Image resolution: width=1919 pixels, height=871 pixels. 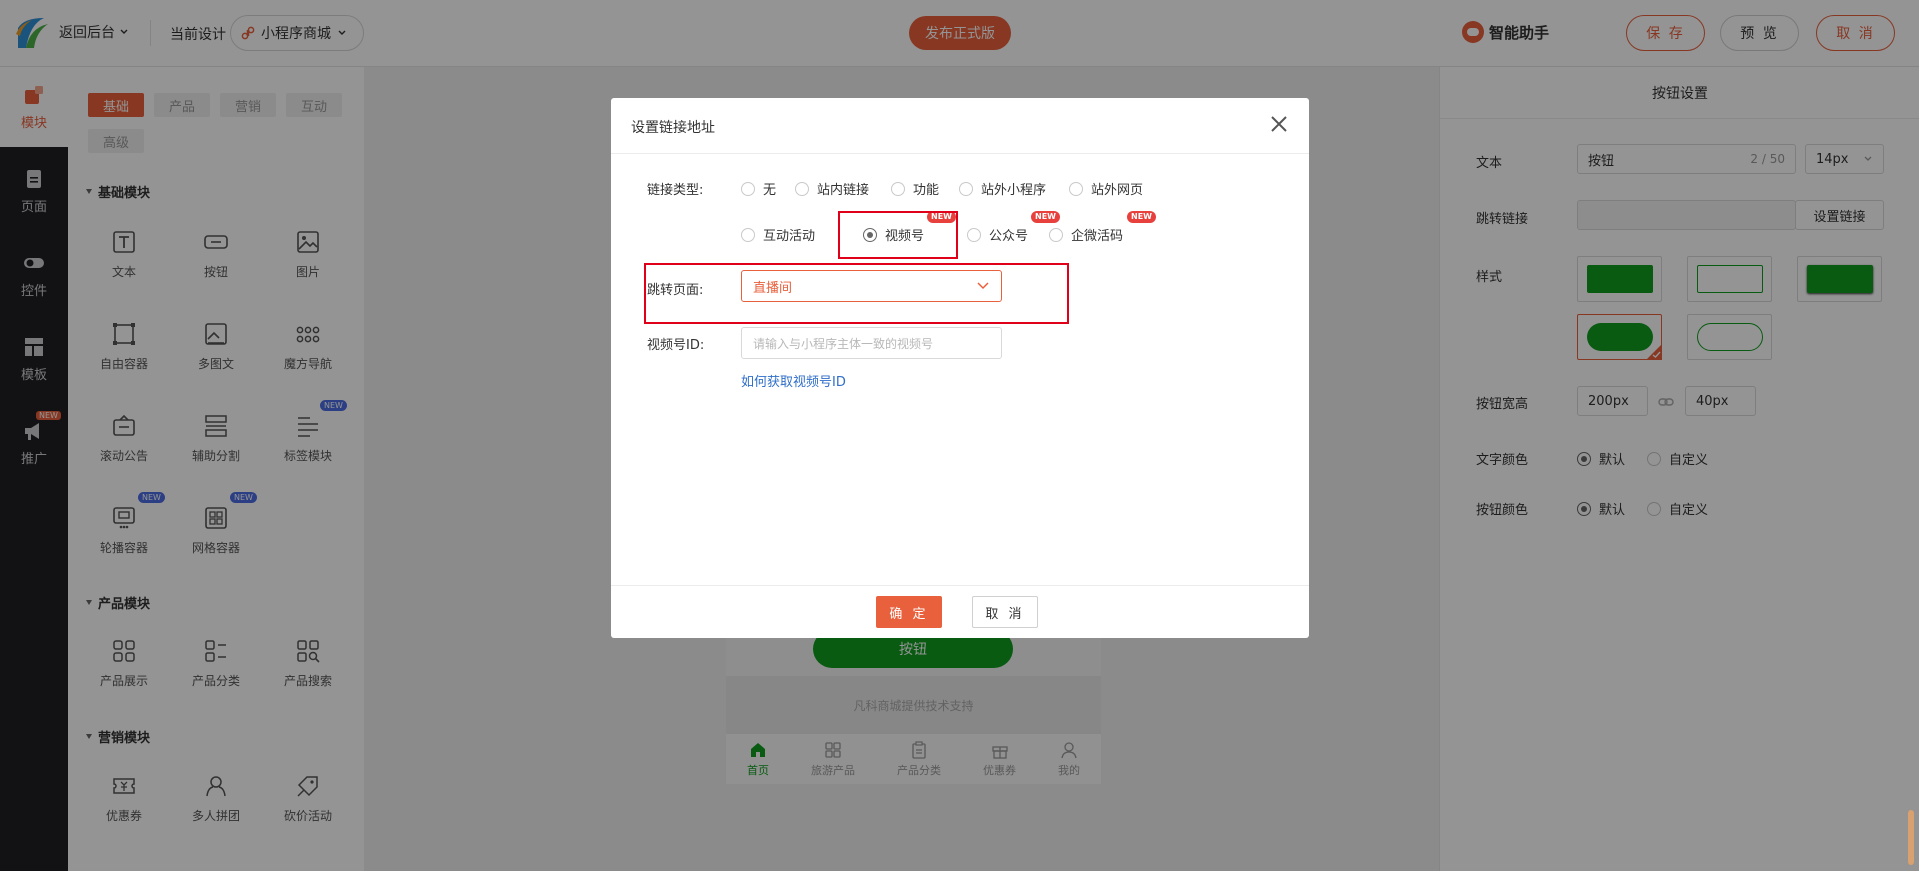 I want to click on link-type-official-account: 公众号, so click(x=997, y=234).